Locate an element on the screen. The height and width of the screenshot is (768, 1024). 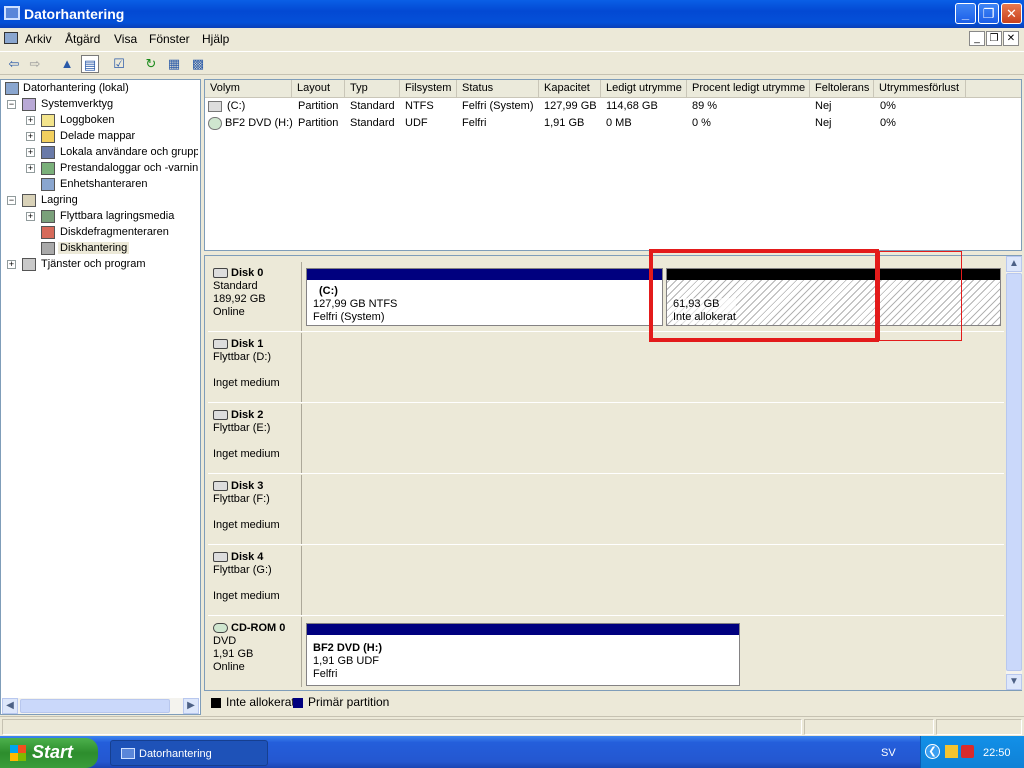
highlight-box-thin is located at coordinates (920, 296).